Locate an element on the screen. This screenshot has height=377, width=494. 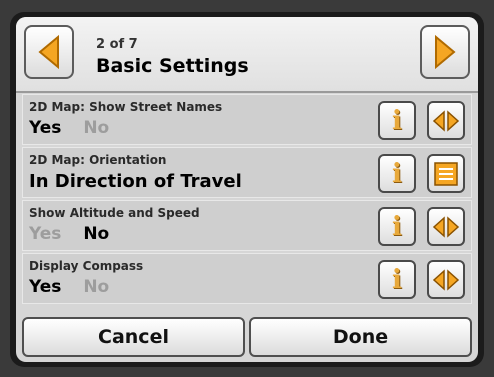
setting-label: Show Altitude and Speed is located at coordinates (114, 213).